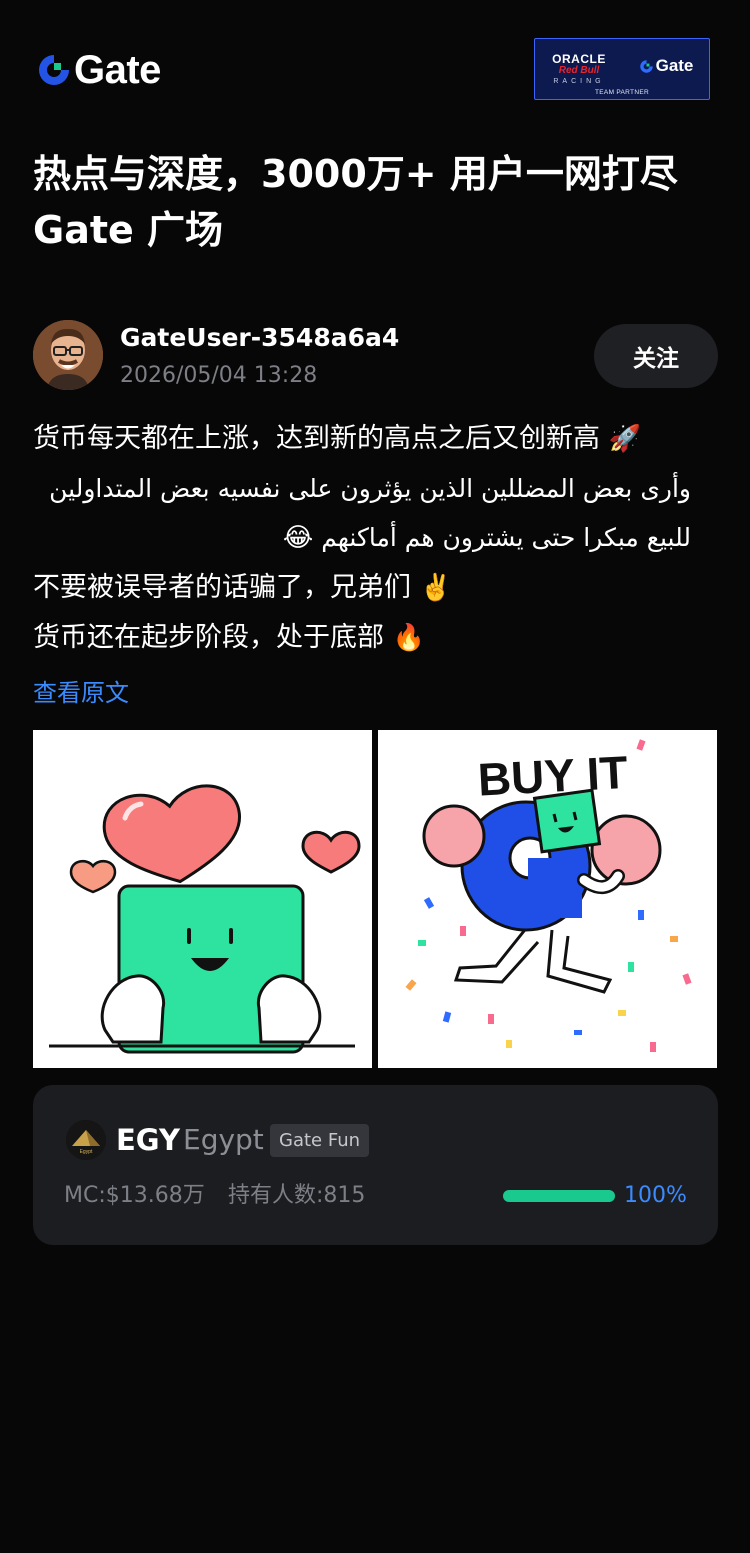 Image resolution: width=750 pixels, height=1553 pixels. Describe the element at coordinates (298, 538) in the screenshot. I see `laughing-emoji-icon: 😂` at that location.